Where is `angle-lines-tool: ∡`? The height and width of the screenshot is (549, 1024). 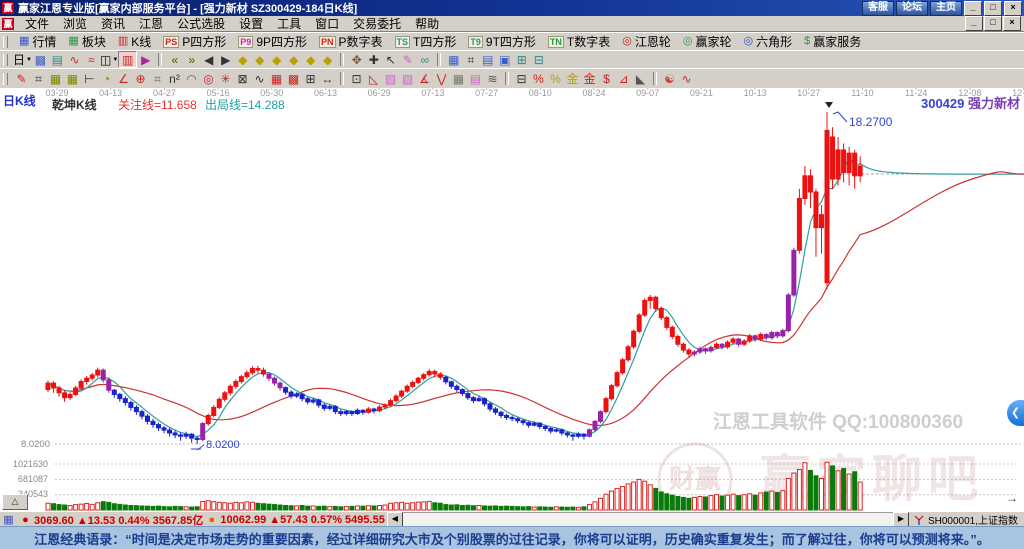
angle-lines-tool: ∡ is located at coordinates (424, 78).